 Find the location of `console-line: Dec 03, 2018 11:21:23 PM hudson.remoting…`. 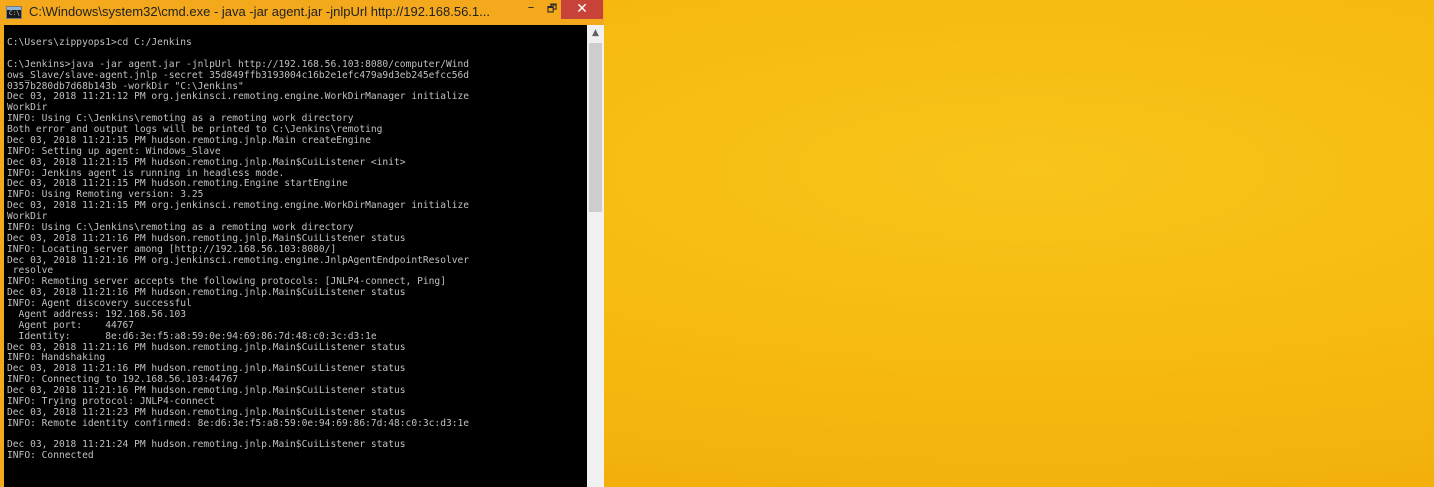

console-line: Dec 03, 2018 11:21:23 PM hudson.remoting… is located at coordinates (206, 412).